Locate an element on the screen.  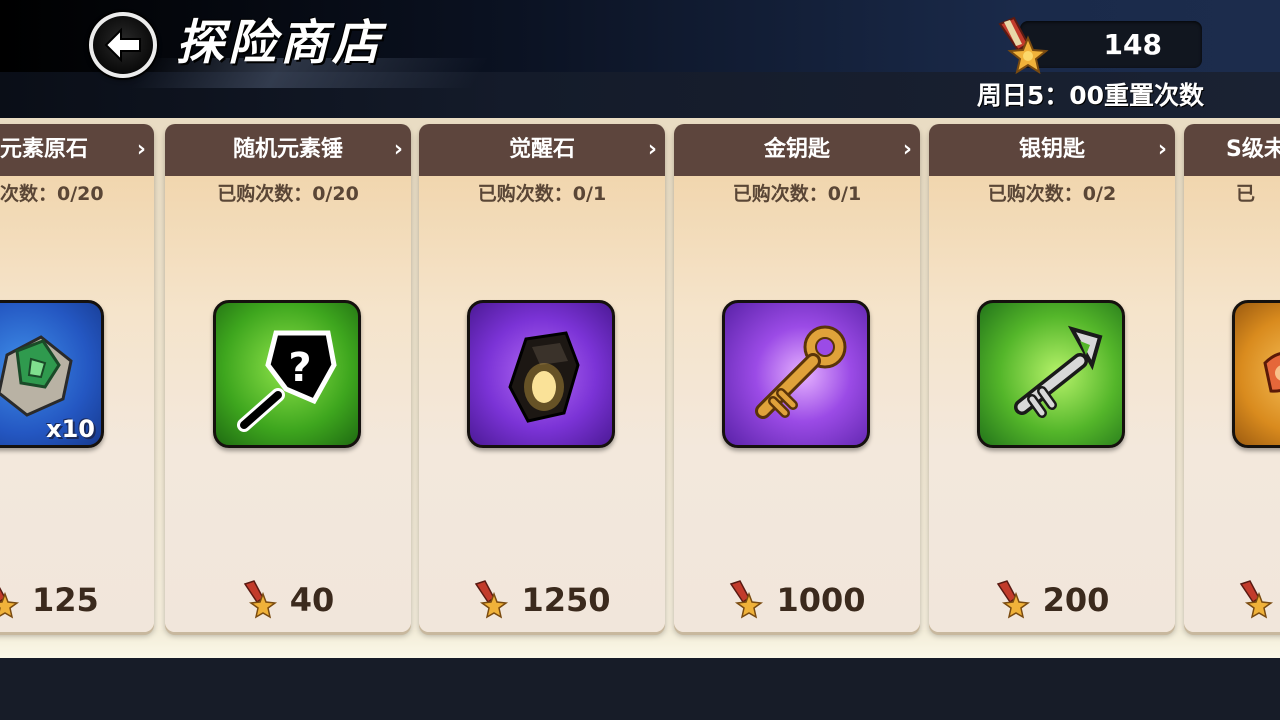
shop-card-gold-key: 金钥匙 › 已购次数：0/1 1000 is located at coordinates (797, 378).